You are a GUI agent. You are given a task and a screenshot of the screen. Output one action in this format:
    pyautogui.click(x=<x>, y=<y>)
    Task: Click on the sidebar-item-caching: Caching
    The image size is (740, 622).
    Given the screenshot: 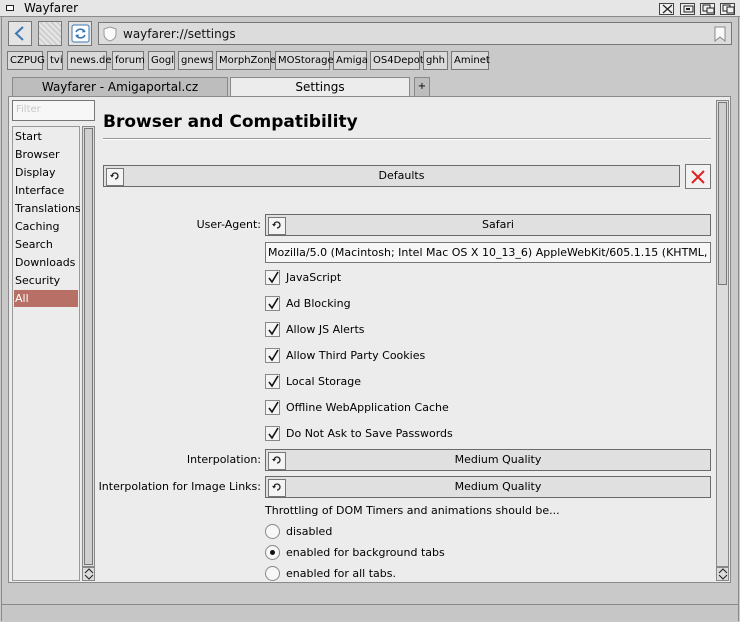 What is the action you would take?
    pyautogui.click(x=46, y=226)
    